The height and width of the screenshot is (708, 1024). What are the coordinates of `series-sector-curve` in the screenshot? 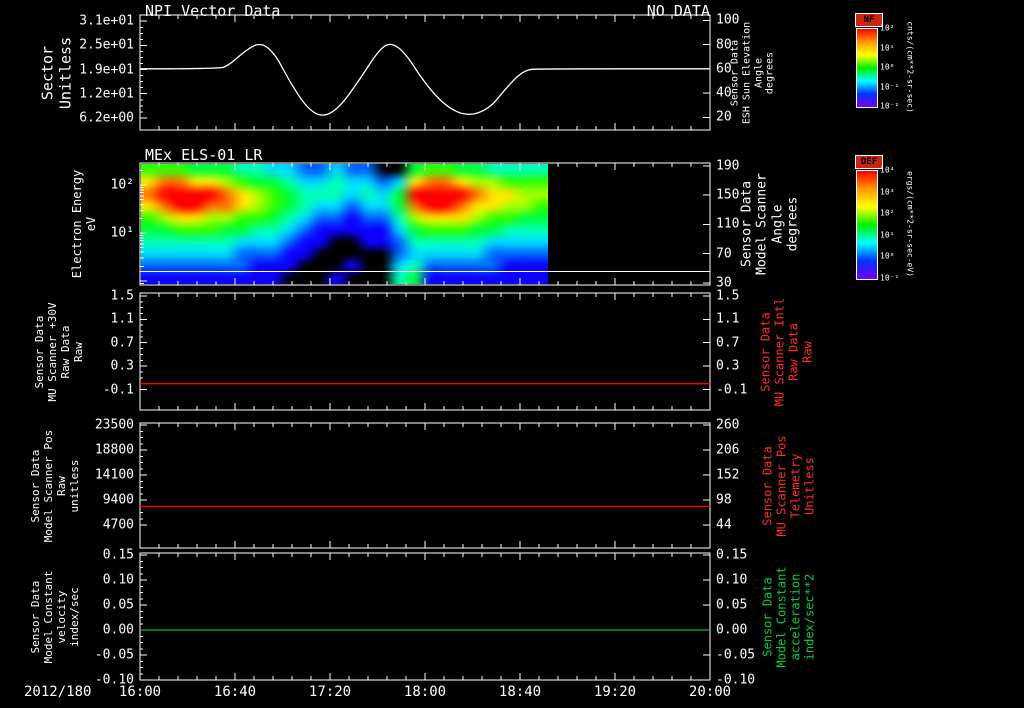 It's located at (424, 79).